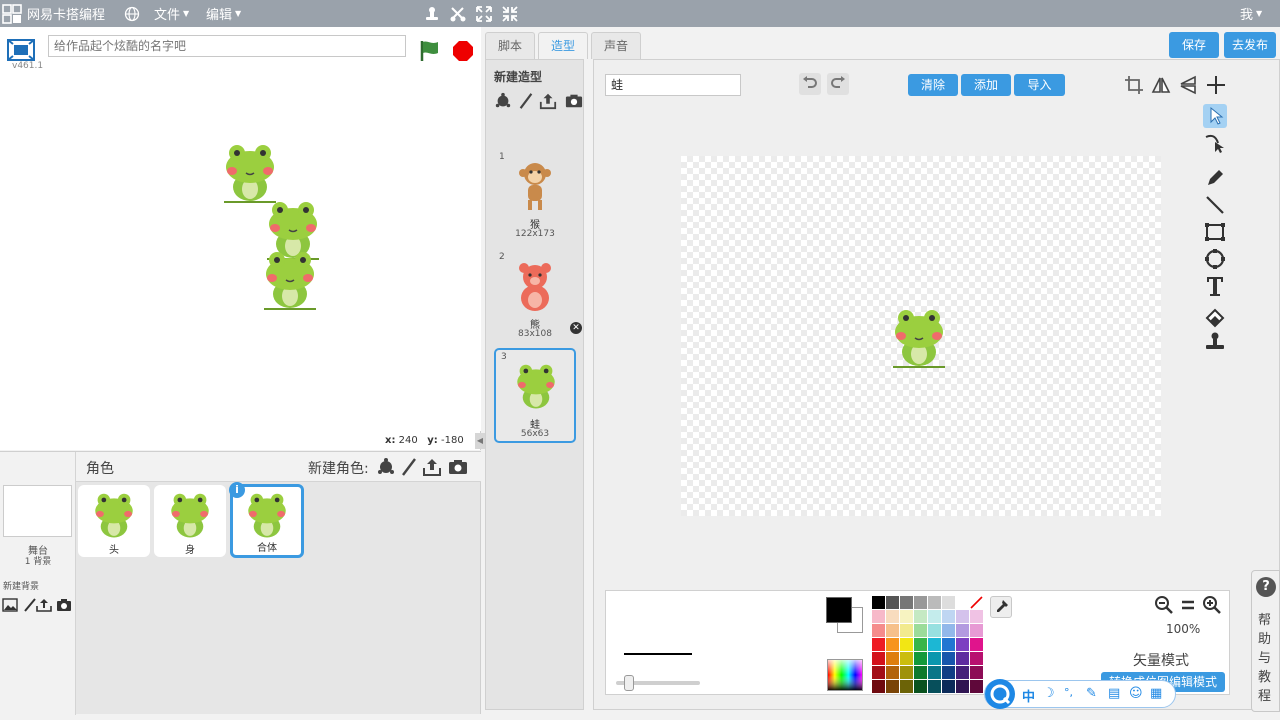  What do you see at coordinates (1049, 693) in the screenshot?
I see `ime-moon-icon: ☽` at bounding box center [1049, 693].